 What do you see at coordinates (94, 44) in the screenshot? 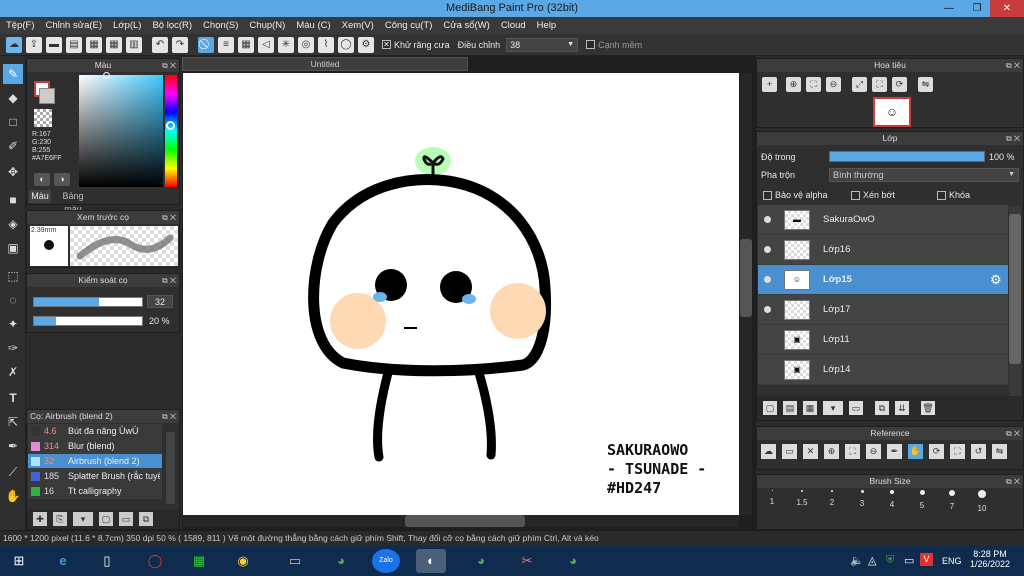
I see `document-icon: ▦` at bounding box center [94, 44].